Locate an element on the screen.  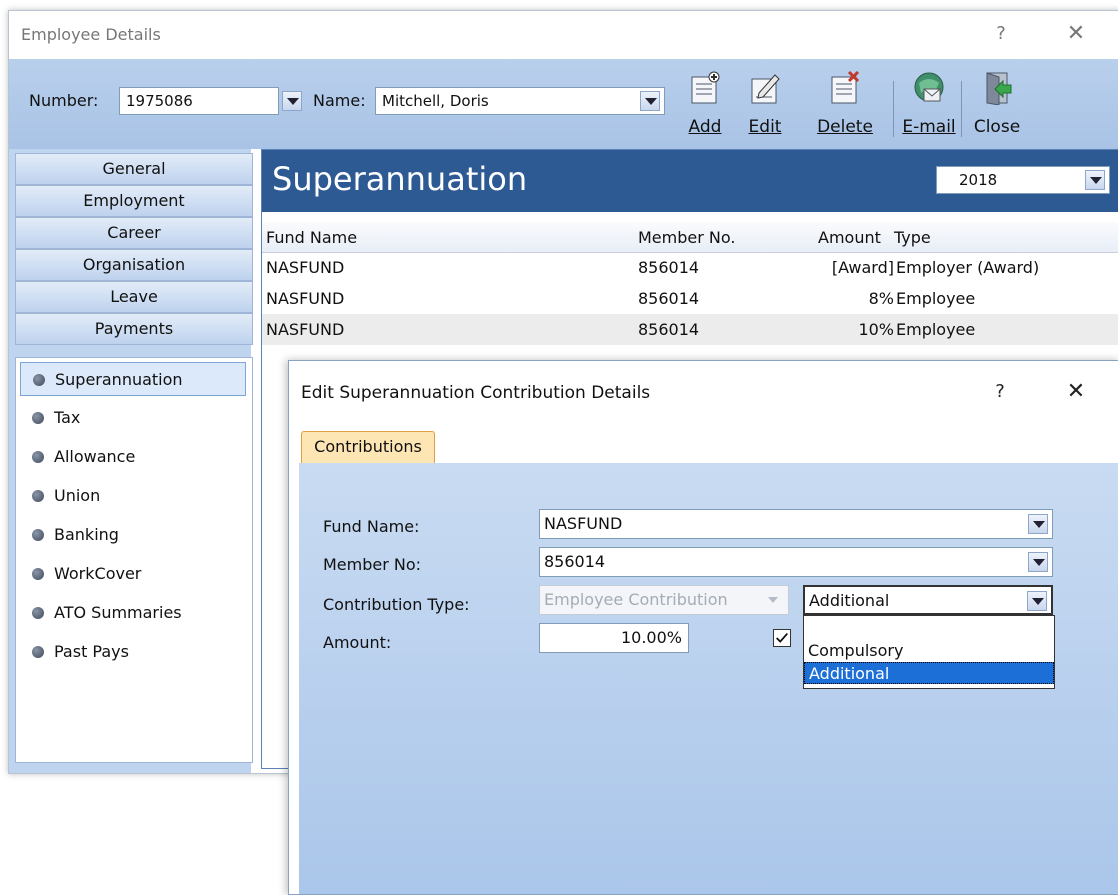
number-label: Number: is located at coordinates (64, 100).